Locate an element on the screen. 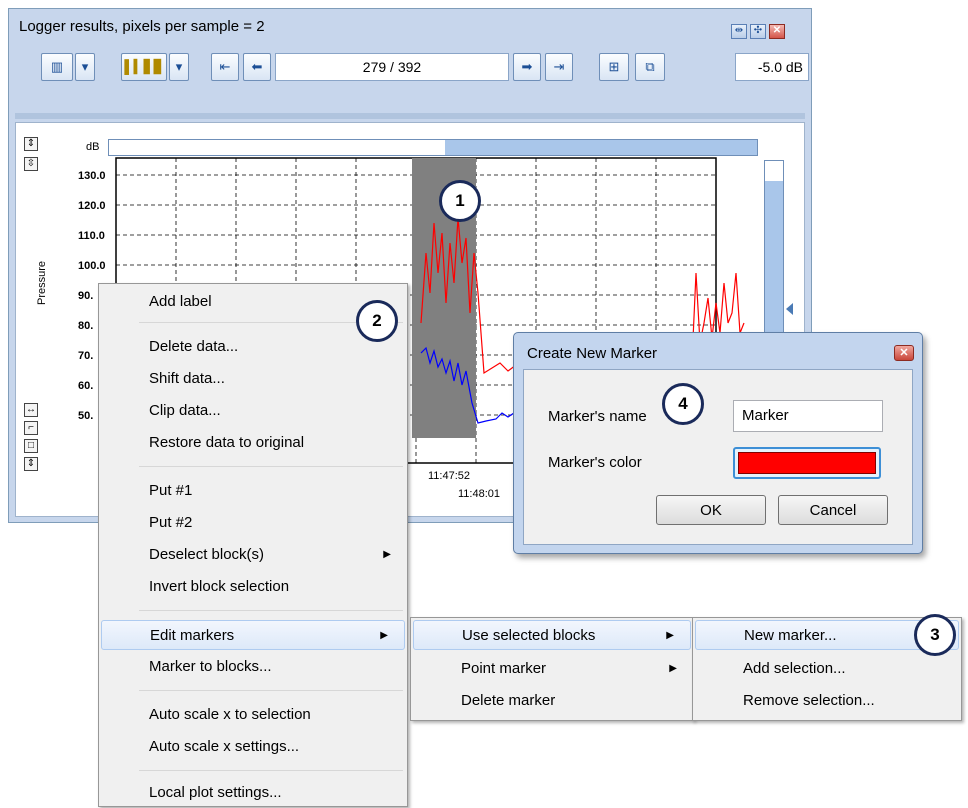 This screenshot has width=968, height=808. menu-item-auto-scale-x-selection: Auto scale x to selection is located at coordinates (253, 715).